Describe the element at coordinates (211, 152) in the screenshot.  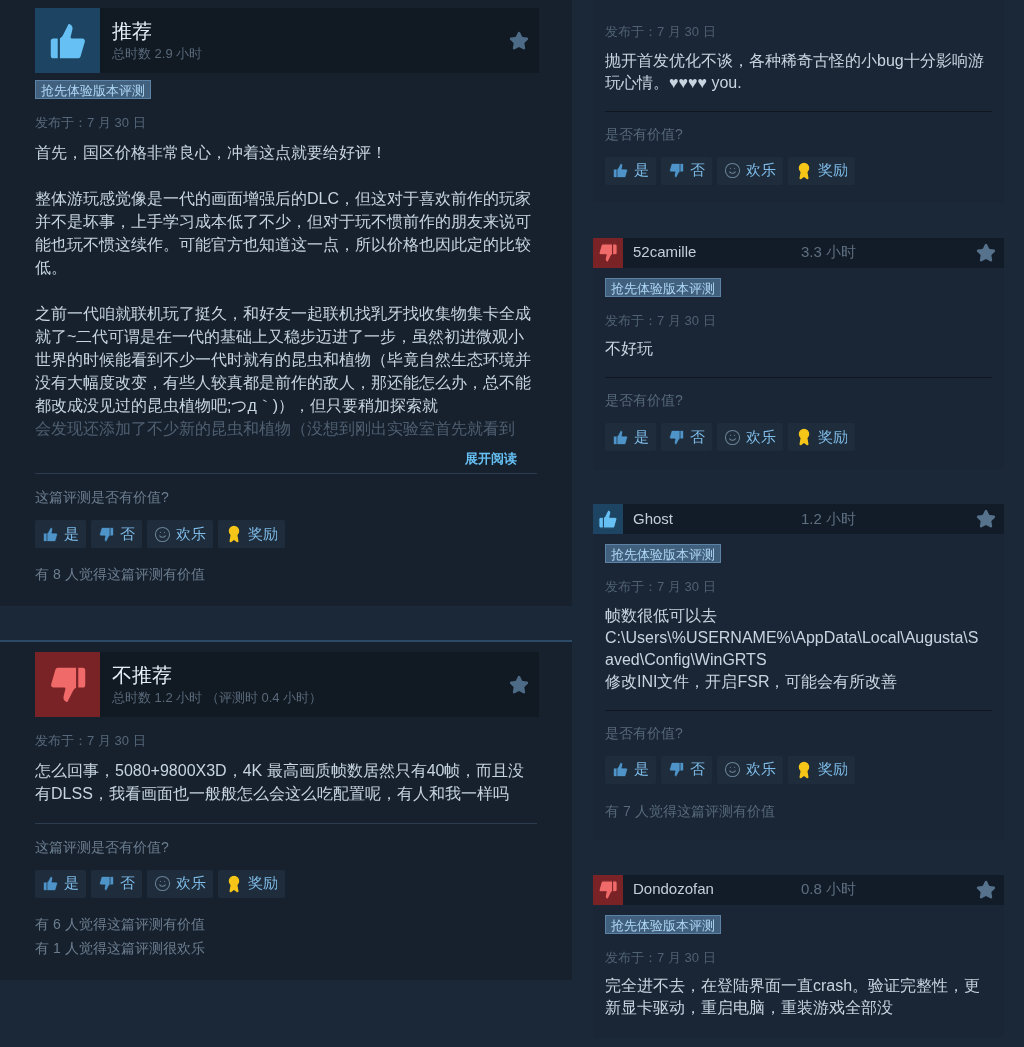
I see `review-text: 首先，国区价格非常良心，冲着这点就要给好评！` at that location.